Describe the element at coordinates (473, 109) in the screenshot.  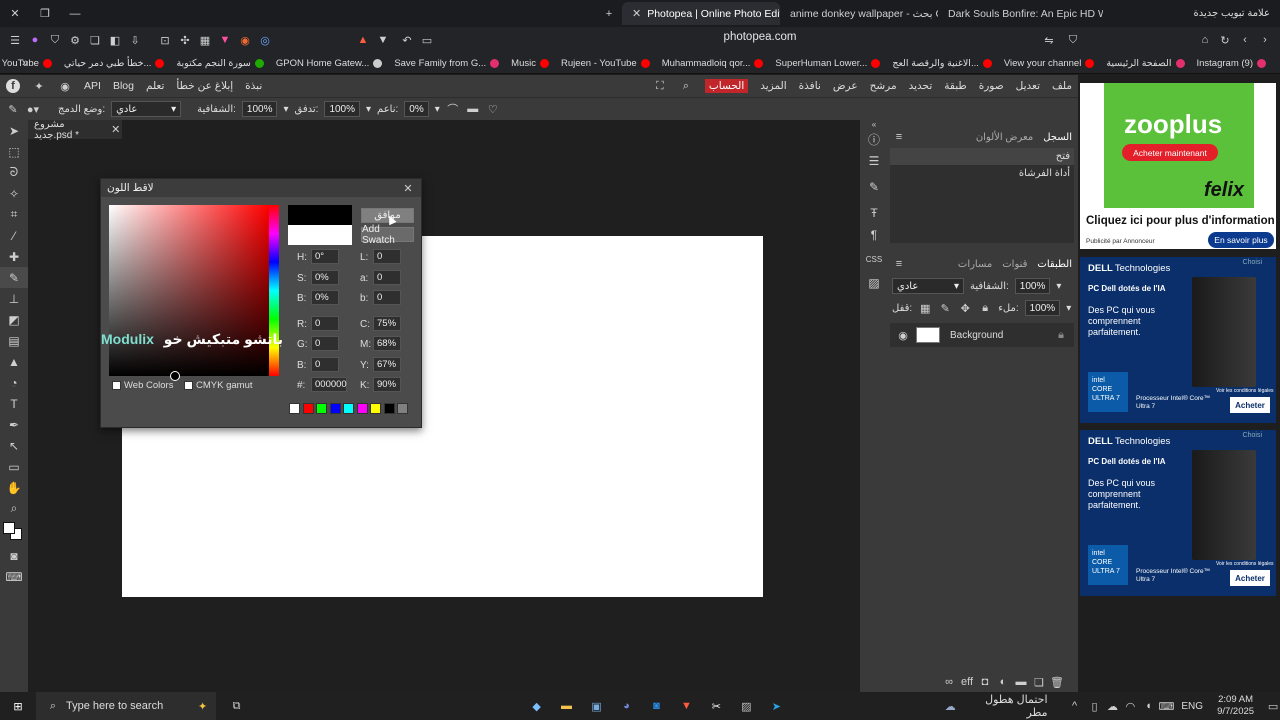
I see `pressure-icon: ▬` at that location.